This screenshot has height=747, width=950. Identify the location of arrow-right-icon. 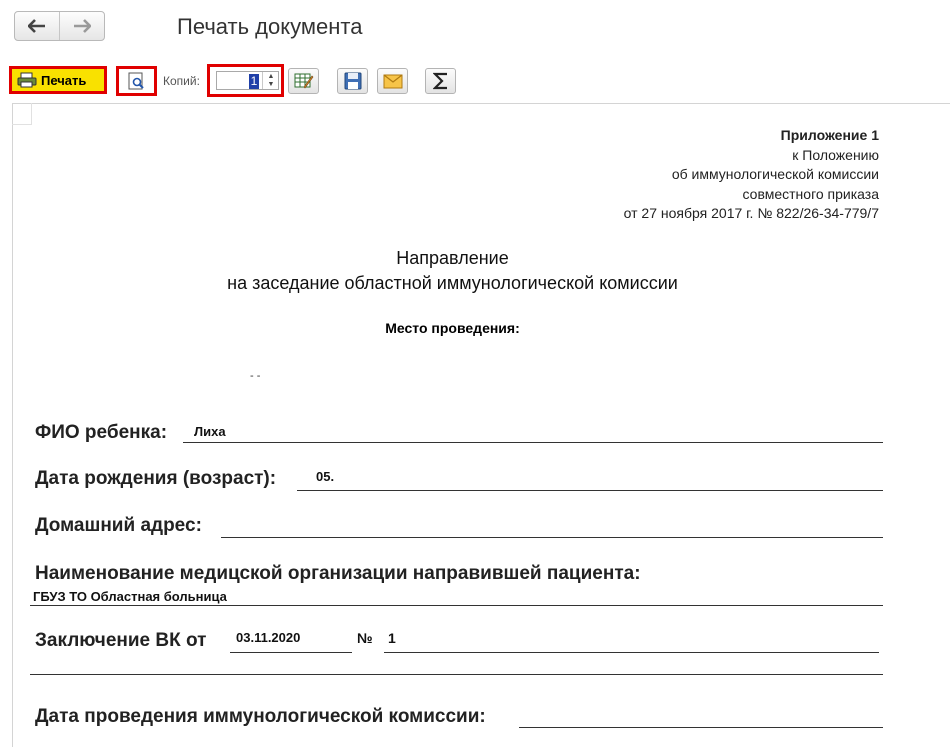
(82, 26).